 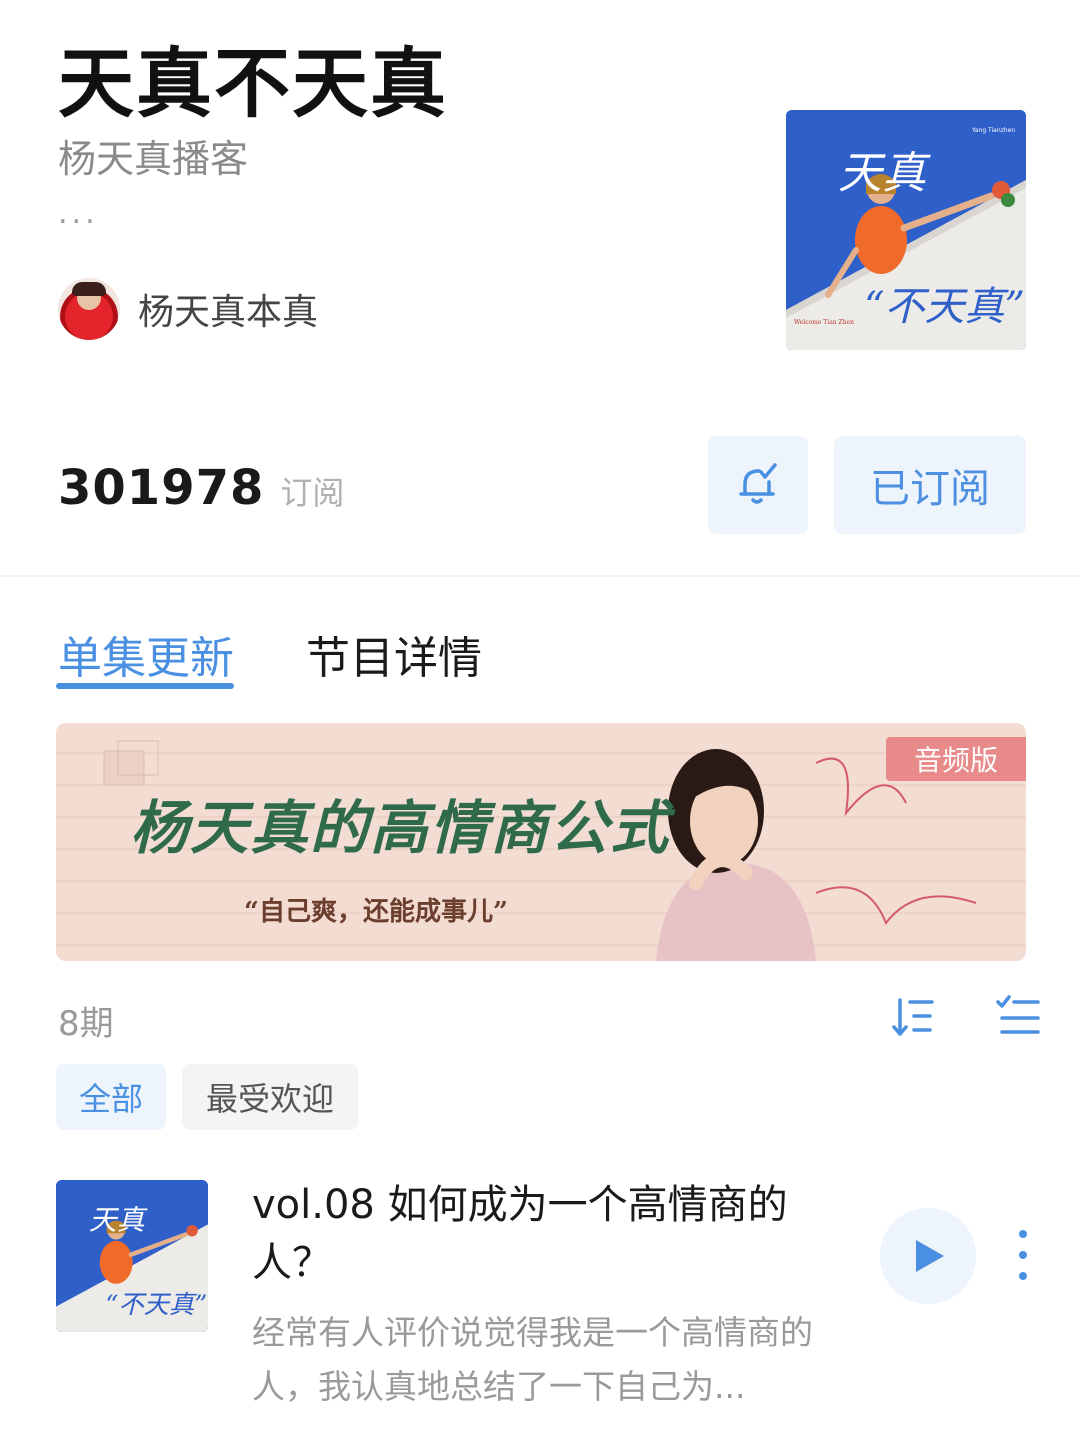 What do you see at coordinates (89, 309) in the screenshot?
I see `avatar` at bounding box center [89, 309].